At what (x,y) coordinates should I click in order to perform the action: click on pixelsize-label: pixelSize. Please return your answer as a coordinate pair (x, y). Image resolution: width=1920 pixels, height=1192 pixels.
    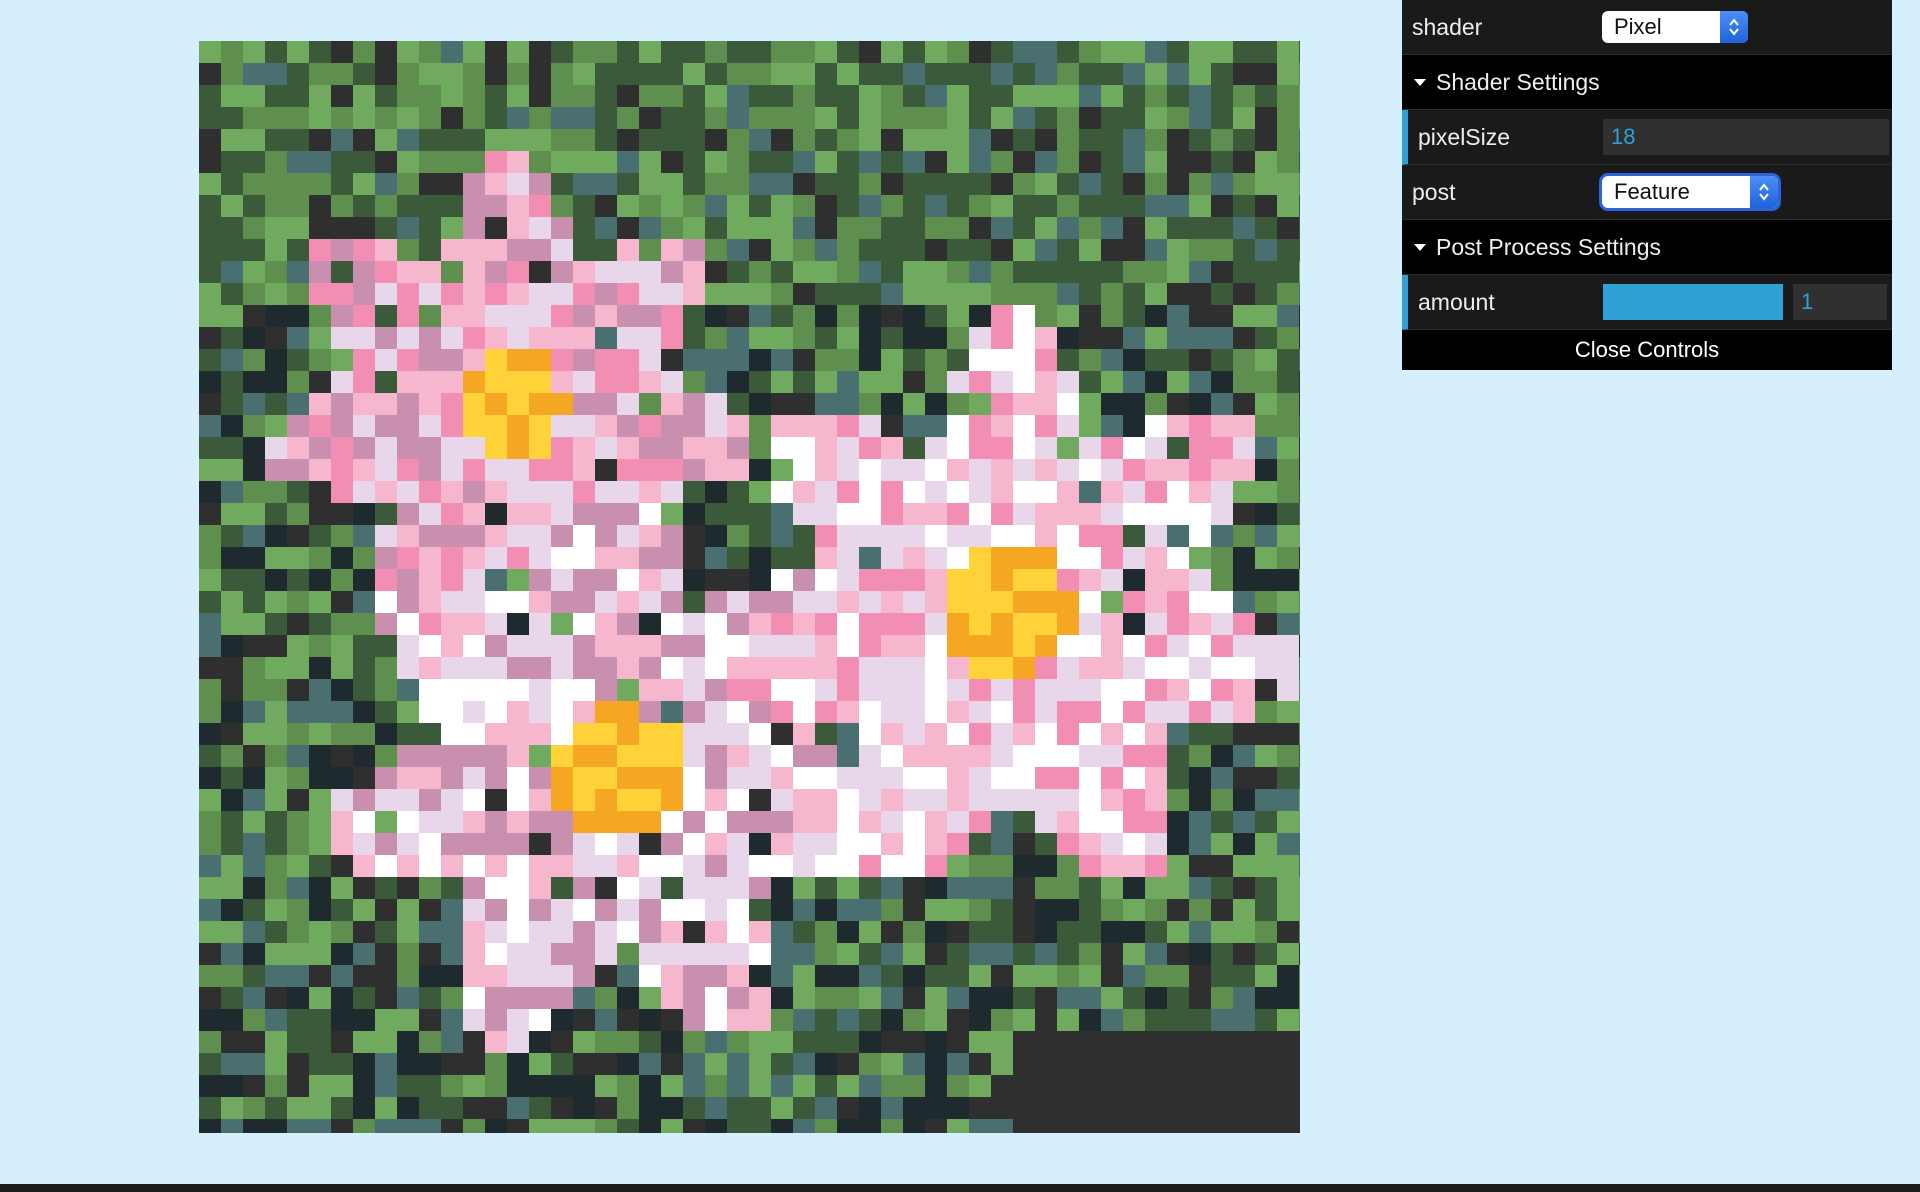
    Looking at the image, I should click on (1464, 136).